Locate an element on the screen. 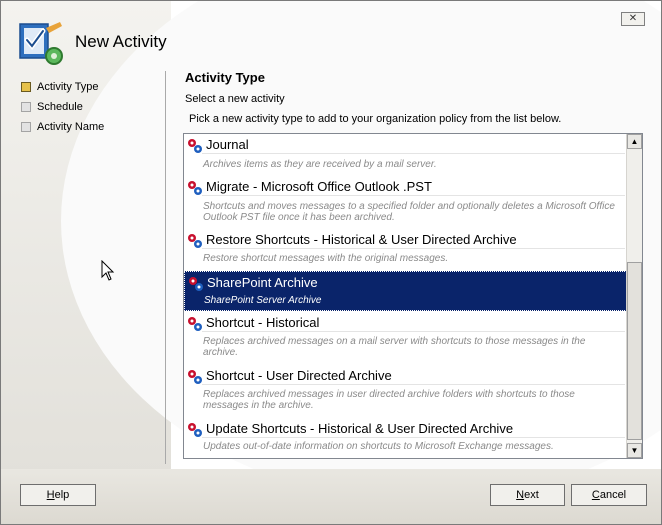 The height and width of the screenshot is (525, 662). activity-title: Migrate - Microsoft Office Outlook .PST is located at coordinates (319, 186).